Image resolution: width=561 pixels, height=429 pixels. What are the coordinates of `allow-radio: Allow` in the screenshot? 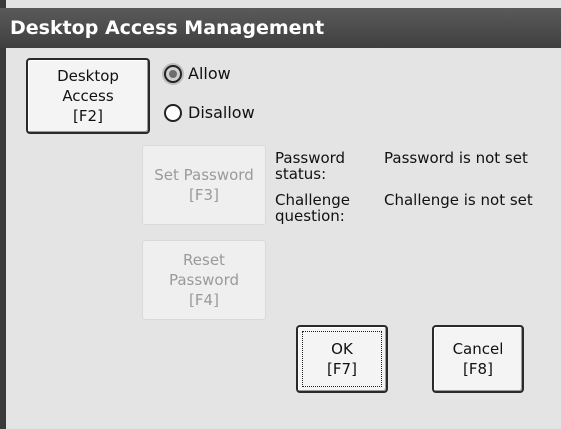 It's located at (197, 73).